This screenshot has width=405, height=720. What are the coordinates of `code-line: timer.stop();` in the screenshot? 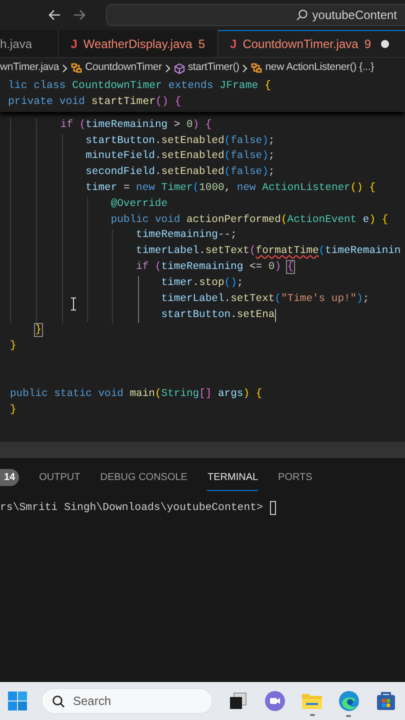 It's located at (202, 283).